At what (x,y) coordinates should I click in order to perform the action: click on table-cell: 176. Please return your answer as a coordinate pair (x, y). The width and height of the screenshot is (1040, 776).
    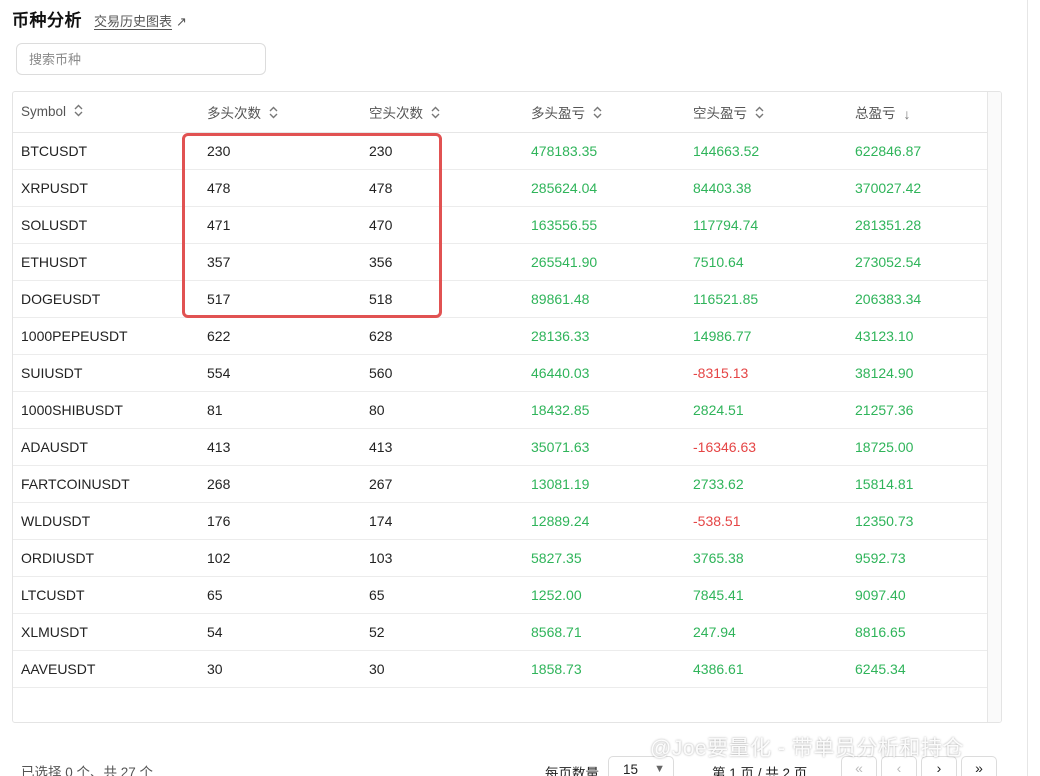
    Looking at the image, I should click on (280, 521).